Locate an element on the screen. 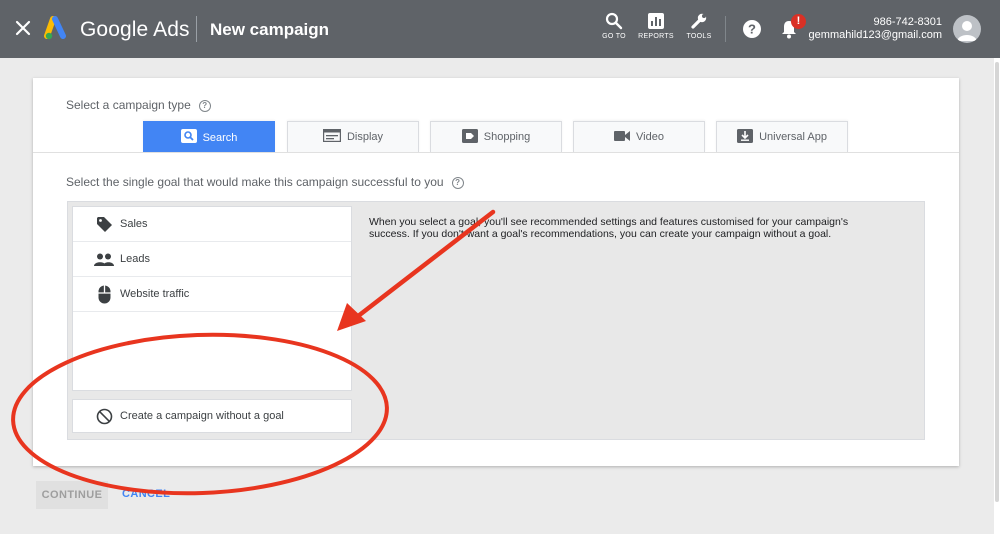 The image size is (1000, 534). goal-item-label: Website traffic is located at coordinates (155, 294).